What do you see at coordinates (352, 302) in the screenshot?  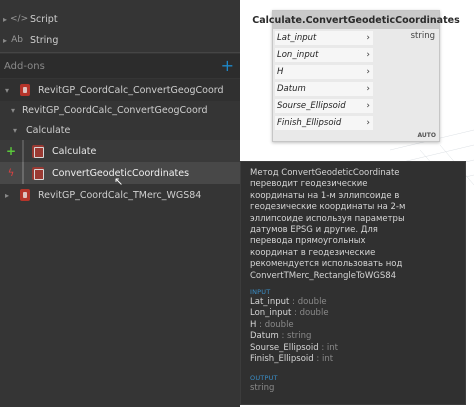 I see `tooltip-param: Lat_input : double` at bounding box center [352, 302].